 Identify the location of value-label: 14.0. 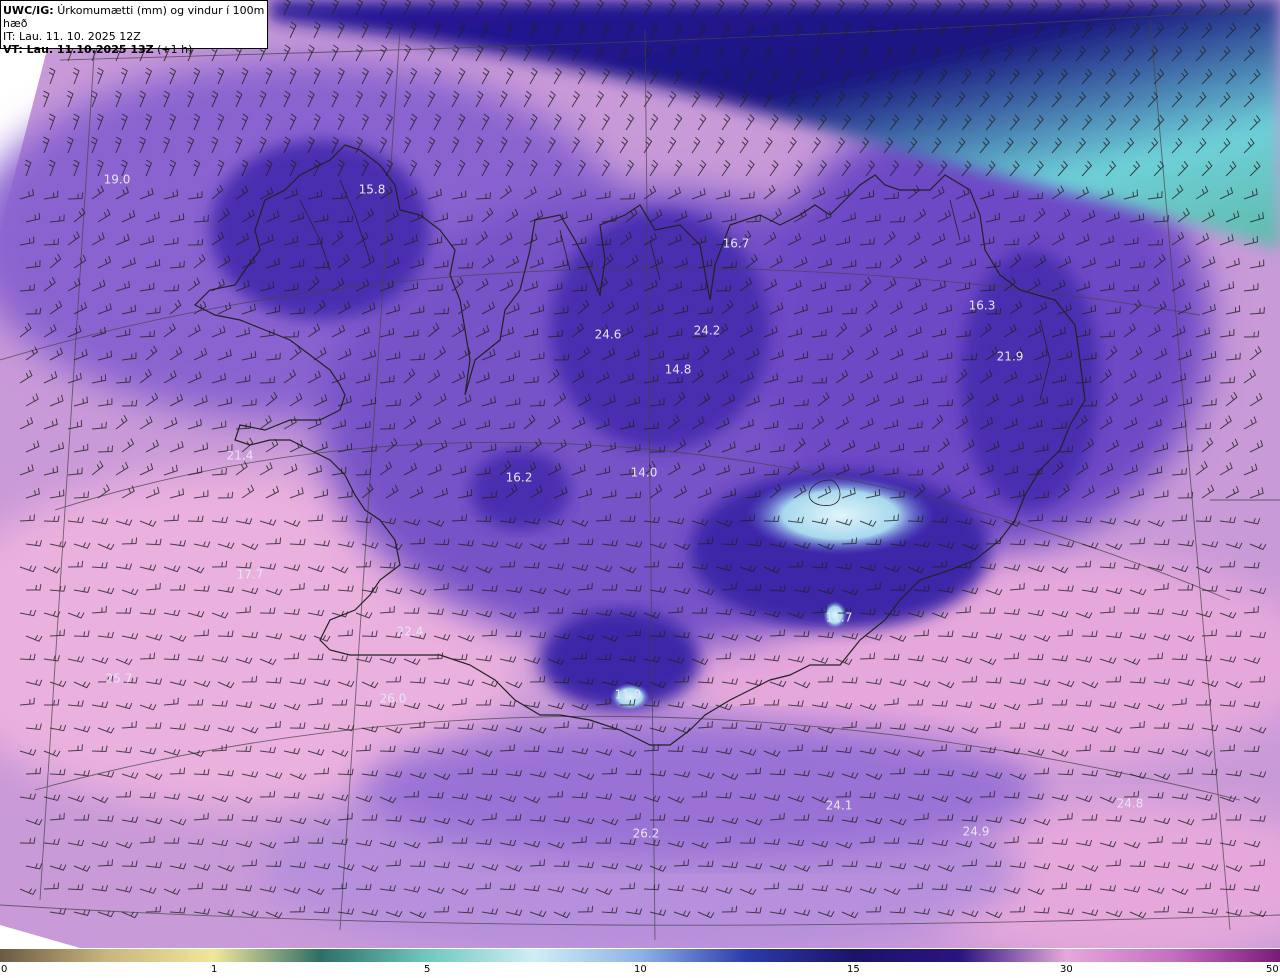
(644, 473).